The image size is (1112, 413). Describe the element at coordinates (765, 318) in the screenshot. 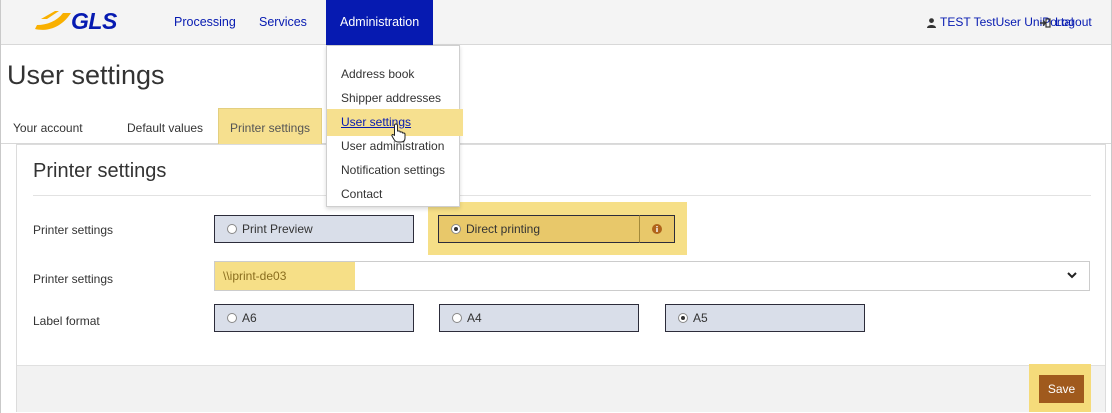

I see `label-format-a5-option: A5` at that location.